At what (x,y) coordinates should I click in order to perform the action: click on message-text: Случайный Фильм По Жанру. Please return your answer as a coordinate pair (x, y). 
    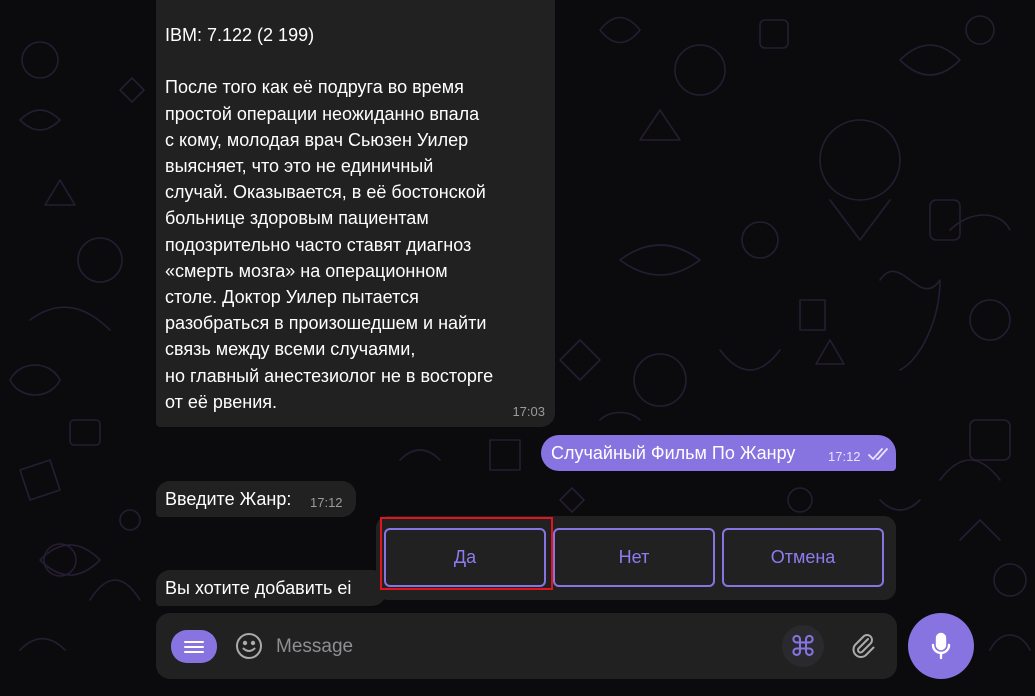
    Looking at the image, I should click on (673, 453).